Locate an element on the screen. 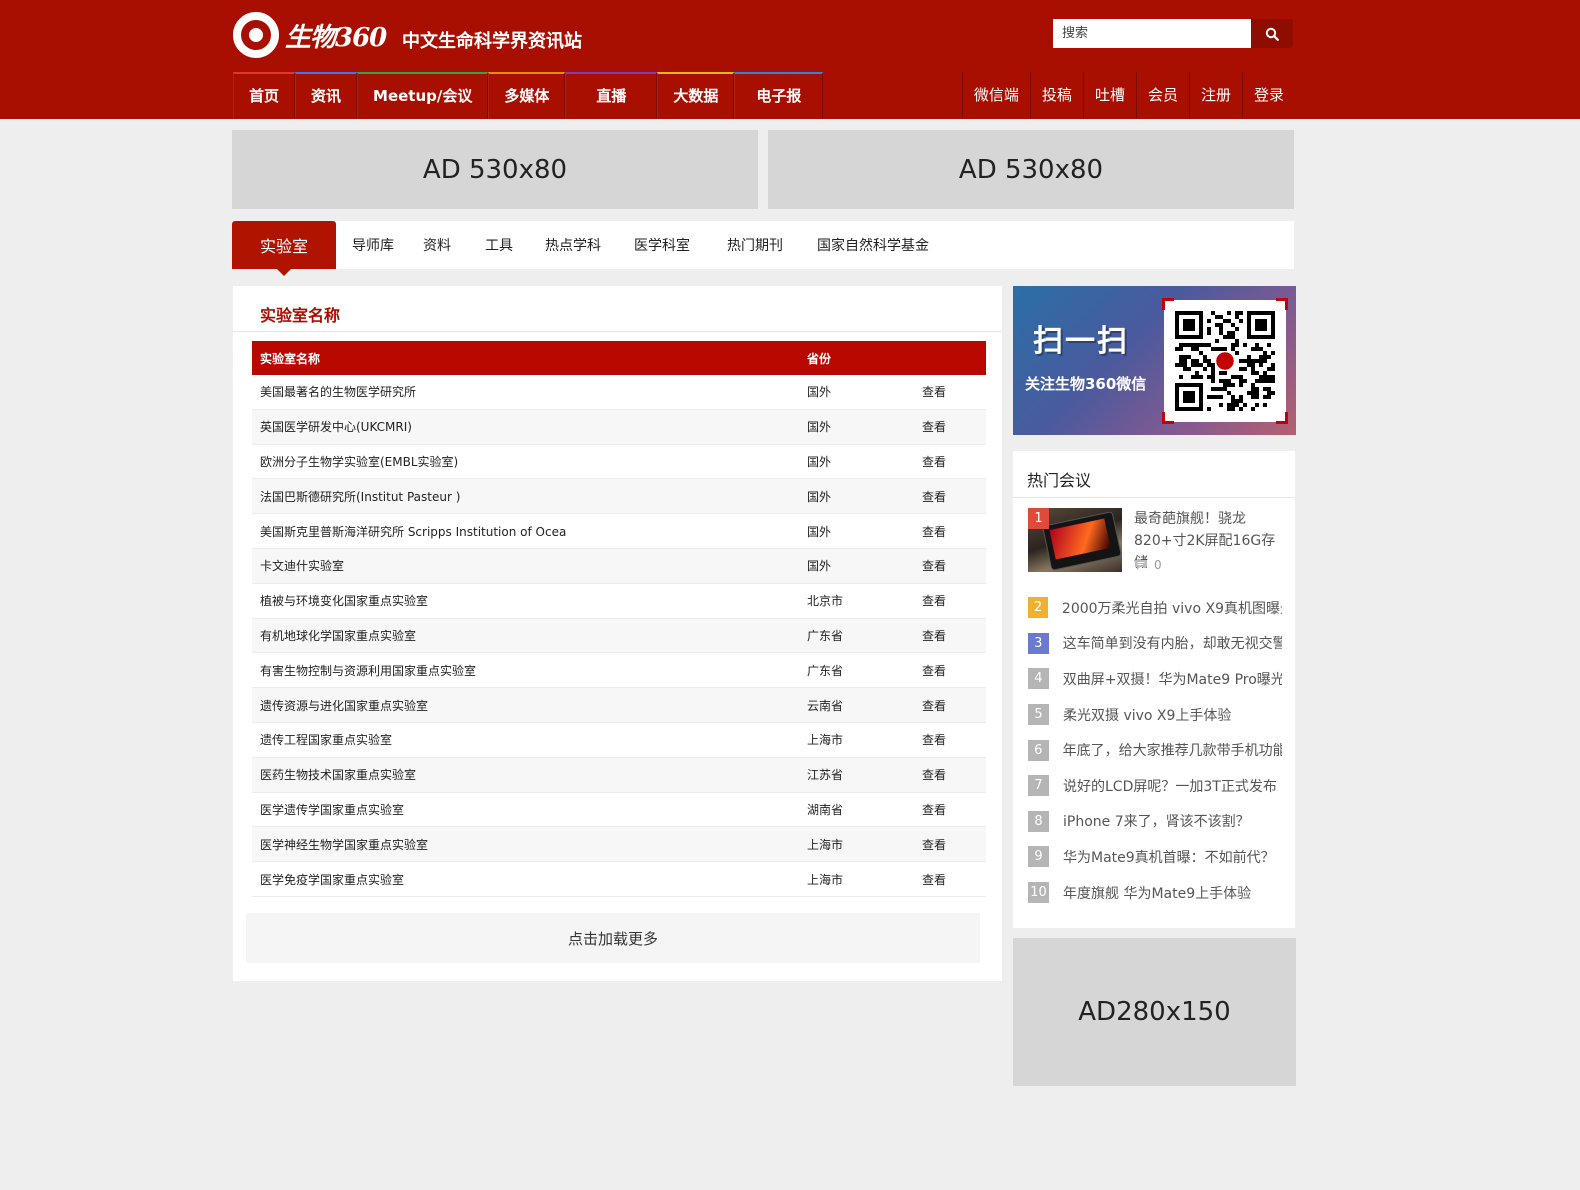 The width and height of the screenshot is (1580, 1190). hot-item: 2 2000万柔光自拍 vivo X9真机图曝光 is located at coordinates (1155, 608).